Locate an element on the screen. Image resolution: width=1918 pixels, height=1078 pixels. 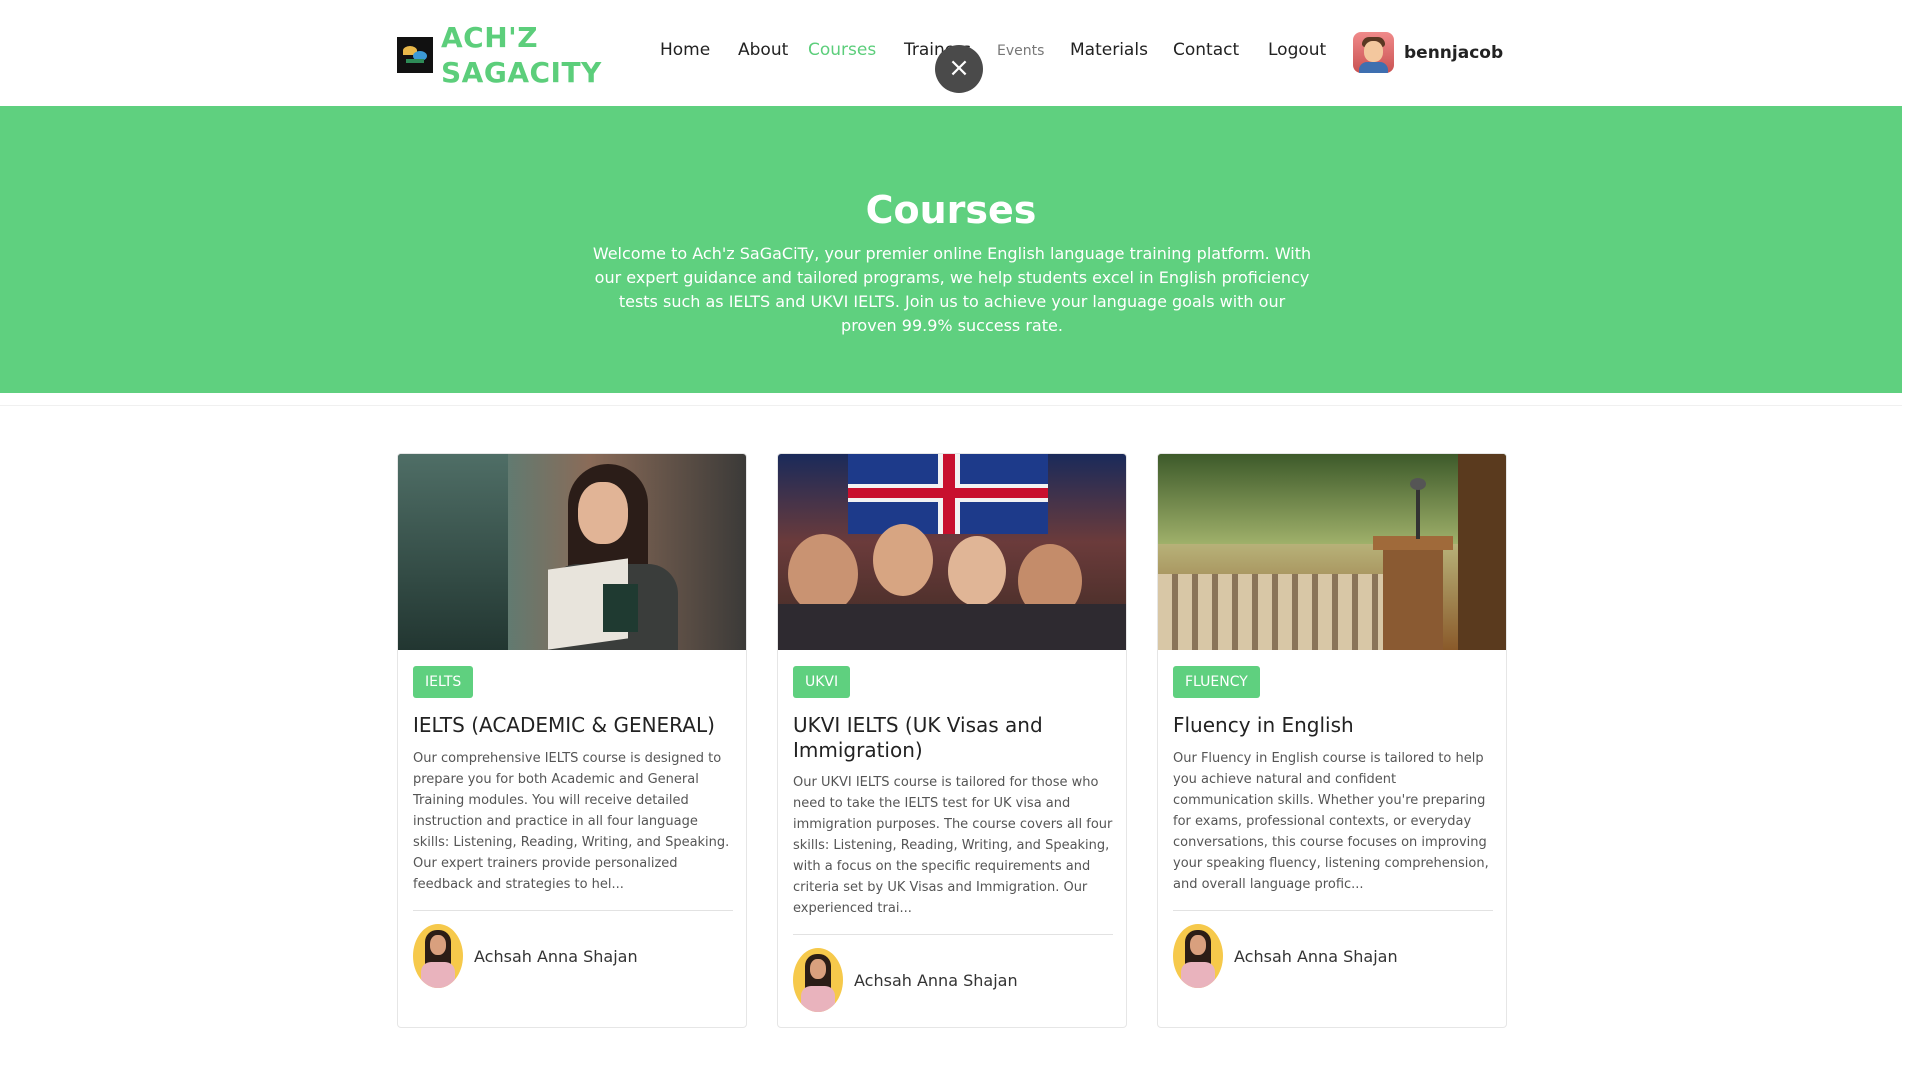
logo-line1: ACH'Z is located at coordinates (490, 37).